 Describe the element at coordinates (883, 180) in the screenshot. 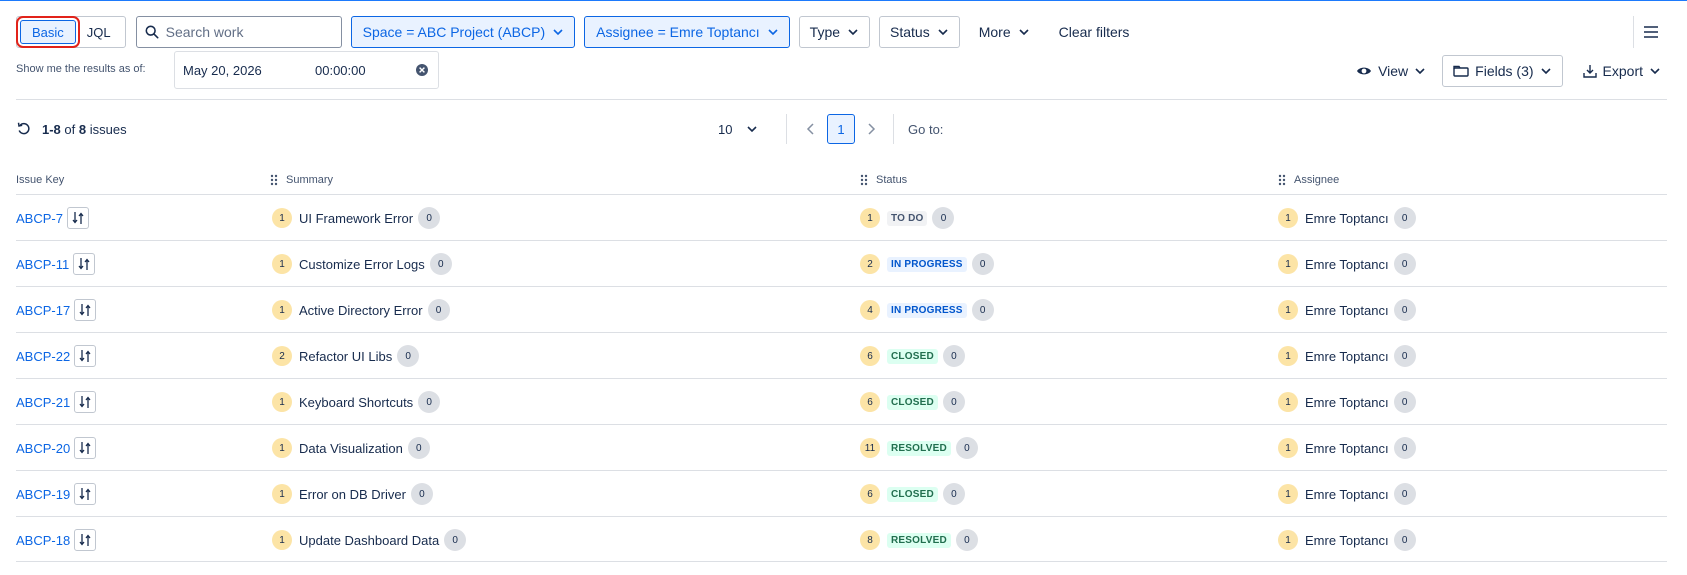

I see `column-header-status: Status` at that location.